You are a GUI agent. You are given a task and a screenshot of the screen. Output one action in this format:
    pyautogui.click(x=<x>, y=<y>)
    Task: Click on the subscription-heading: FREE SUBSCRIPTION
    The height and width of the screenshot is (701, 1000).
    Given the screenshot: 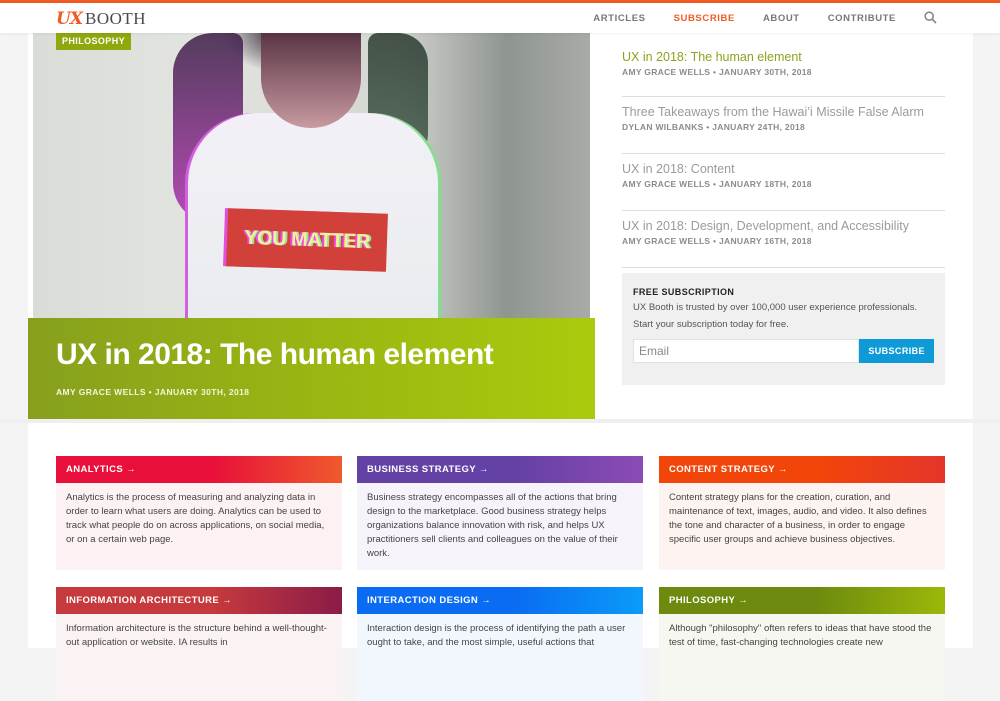 What is the action you would take?
    pyautogui.click(x=684, y=292)
    